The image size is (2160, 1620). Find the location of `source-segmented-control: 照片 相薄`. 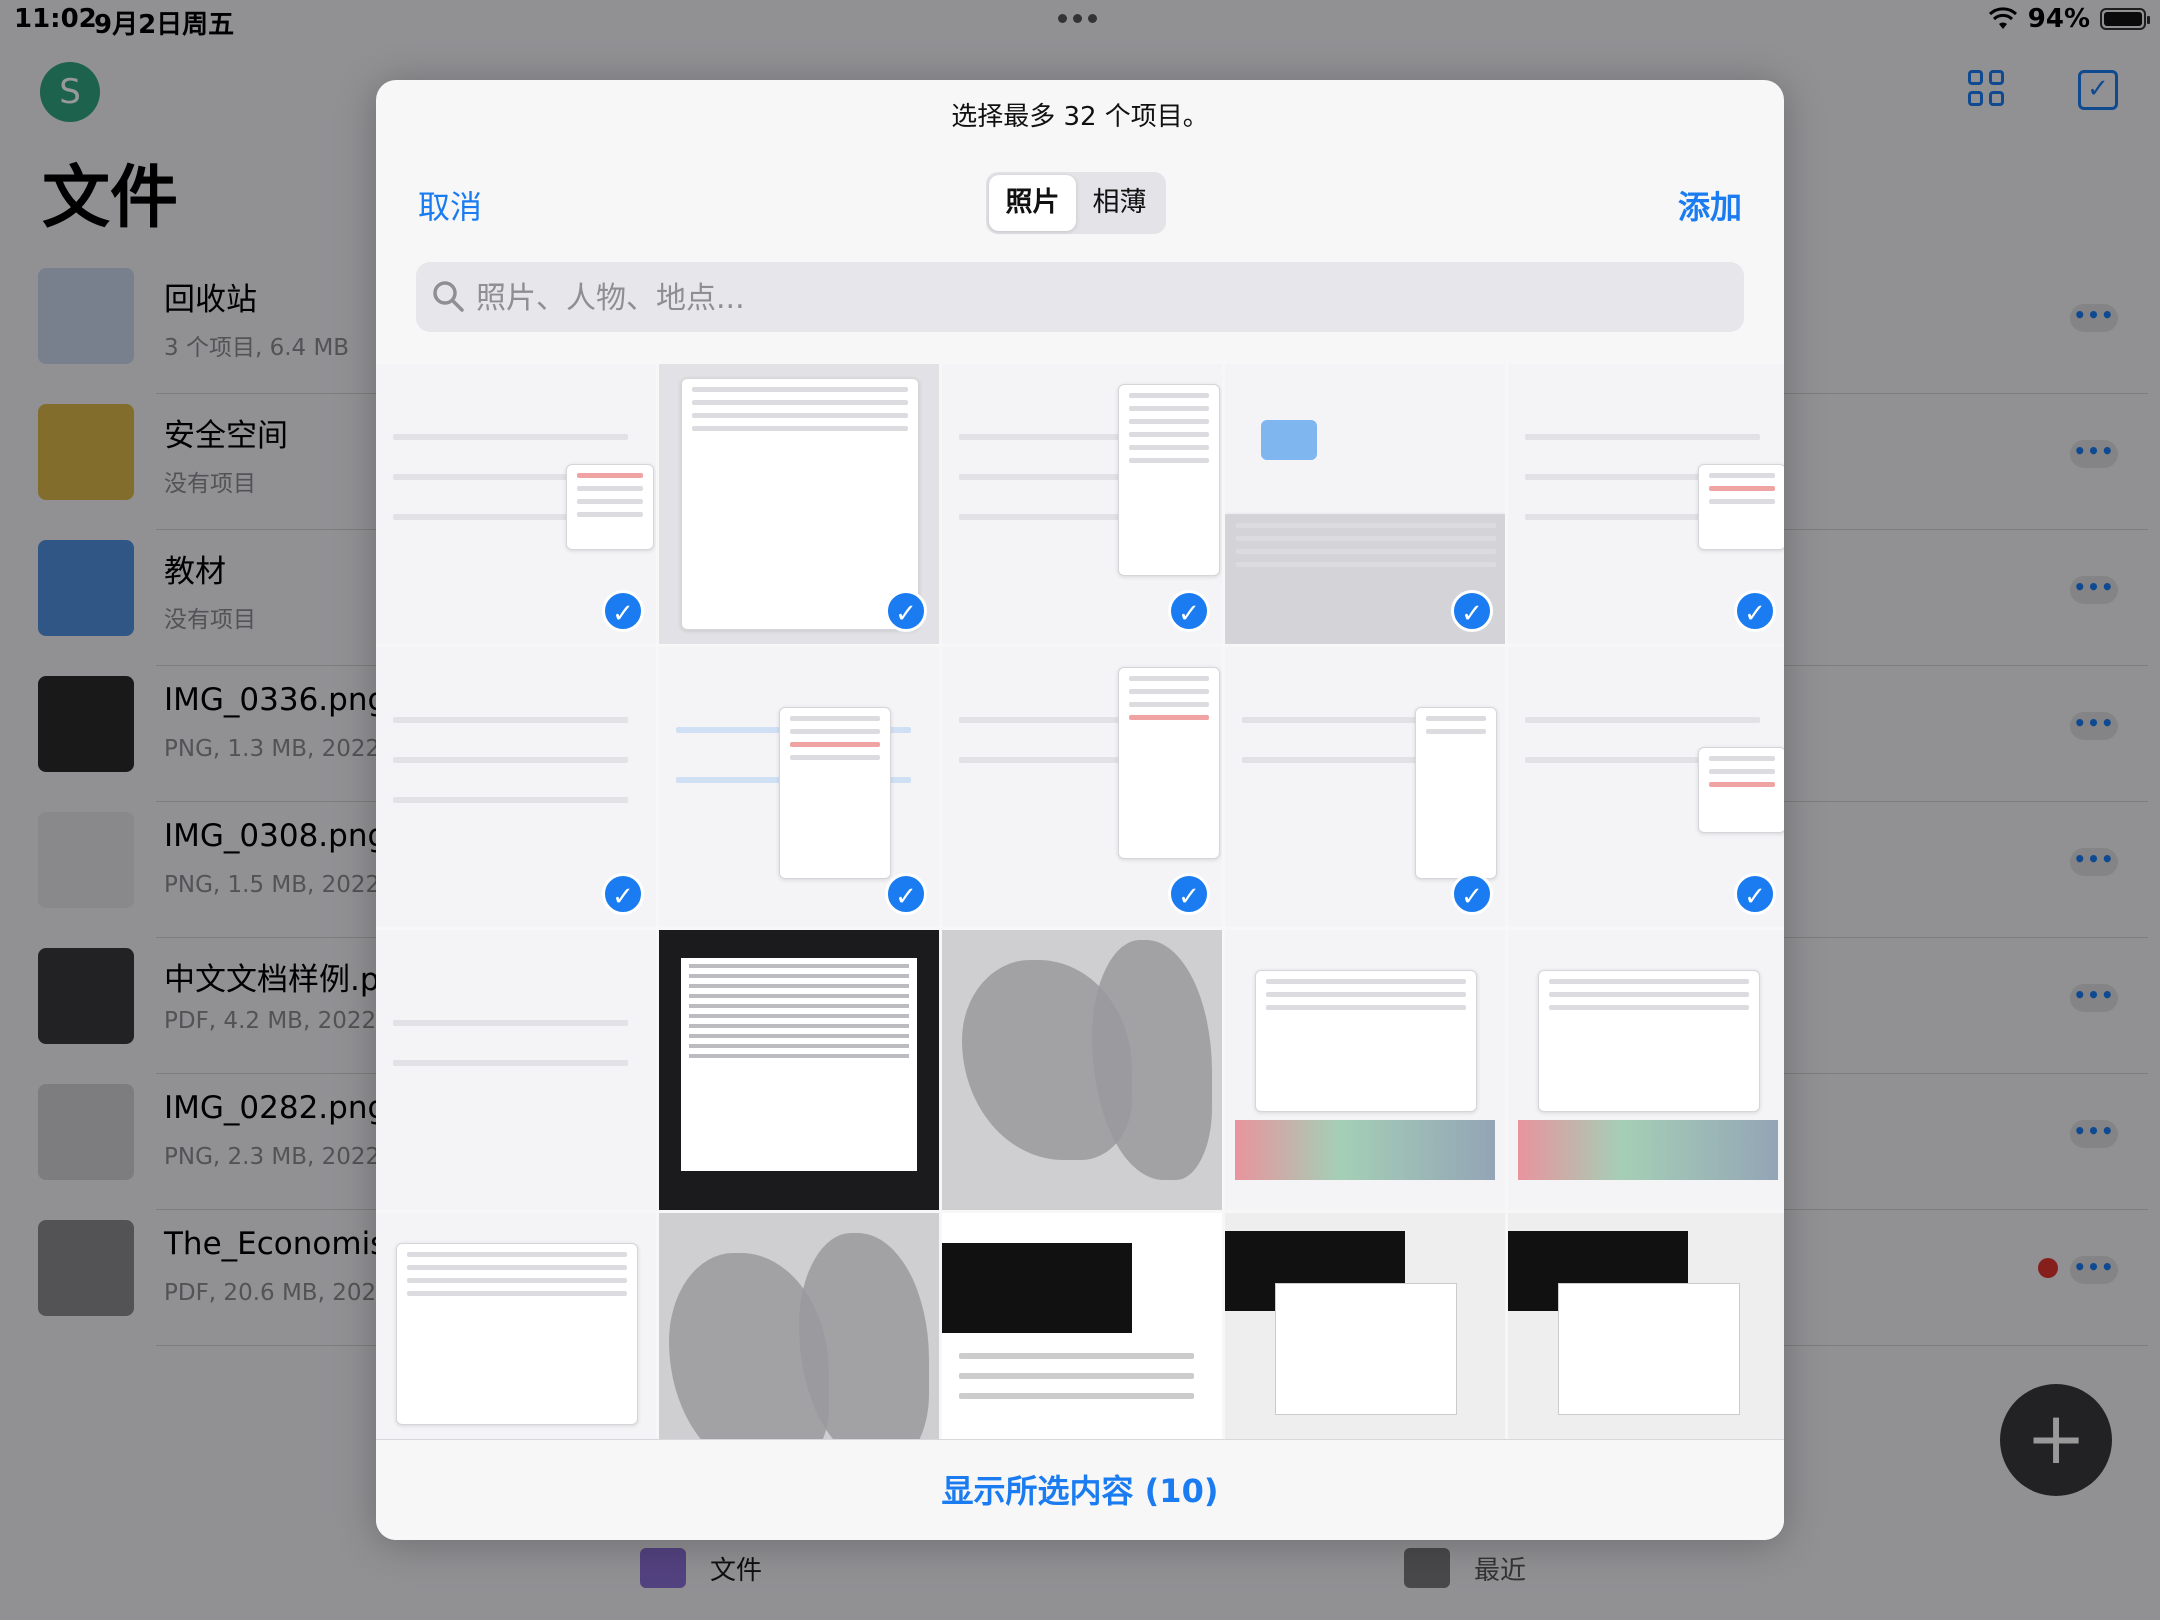

source-segmented-control: 照片 相薄 is located at coordinates (1076, 203).